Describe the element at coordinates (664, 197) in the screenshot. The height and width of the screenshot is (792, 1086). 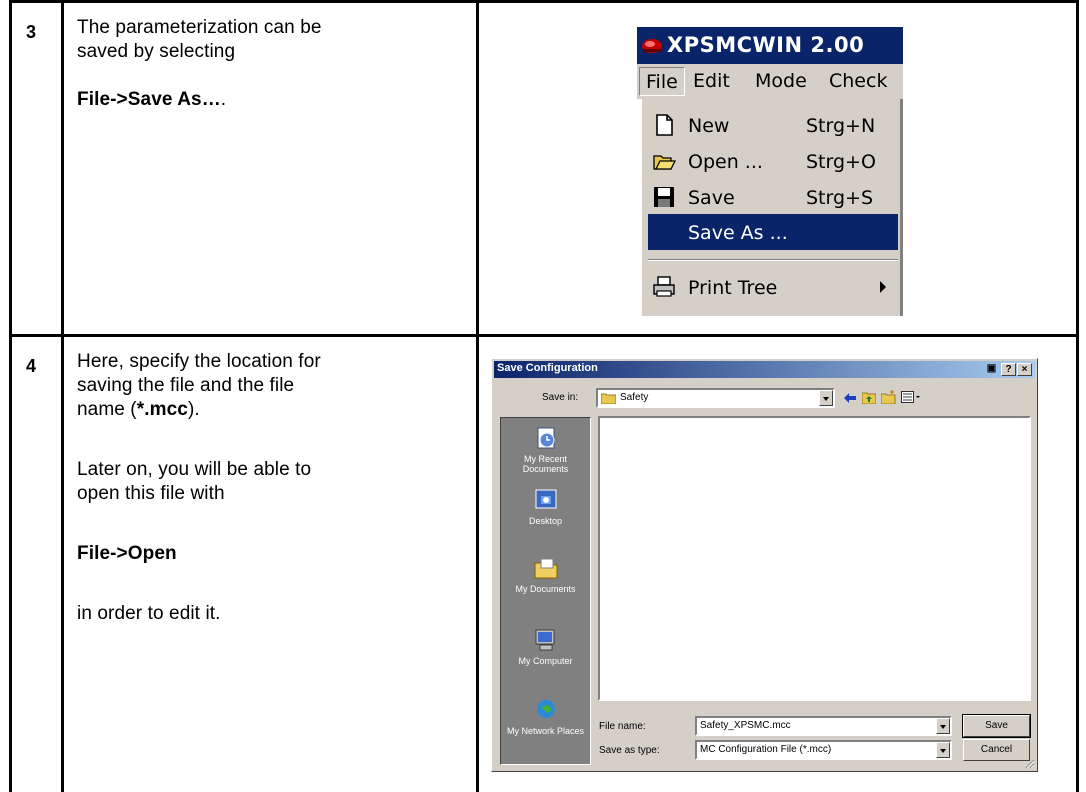
I see `floppy-disk-icon` at that location.